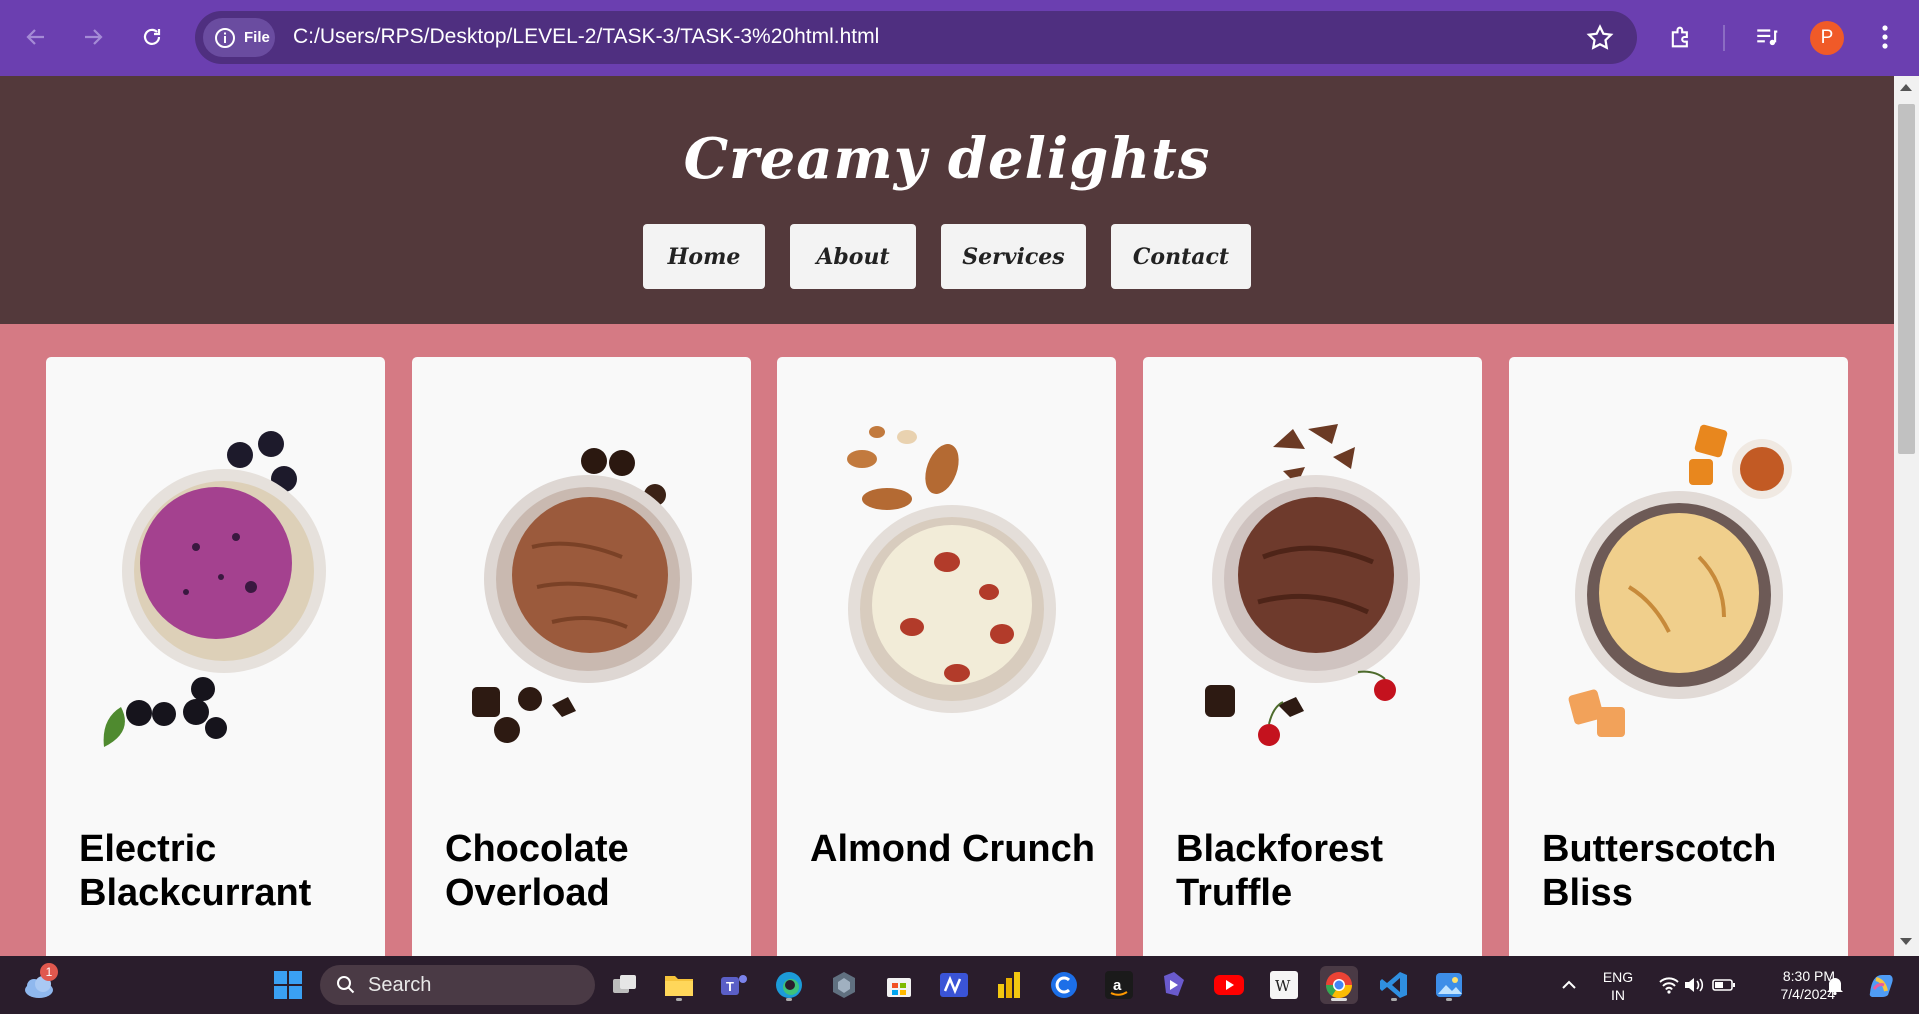 The image size is (1919, 1014). I want to click on scroll-down-icon, so click(1906, 941).